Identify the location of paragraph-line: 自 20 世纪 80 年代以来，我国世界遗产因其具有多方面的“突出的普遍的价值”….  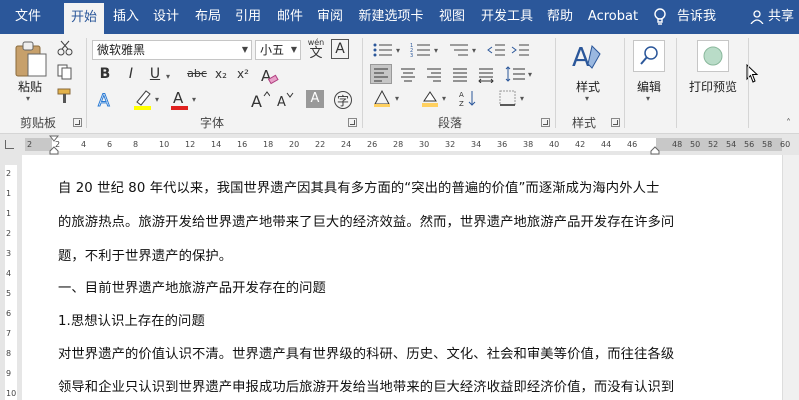
(358, 186).